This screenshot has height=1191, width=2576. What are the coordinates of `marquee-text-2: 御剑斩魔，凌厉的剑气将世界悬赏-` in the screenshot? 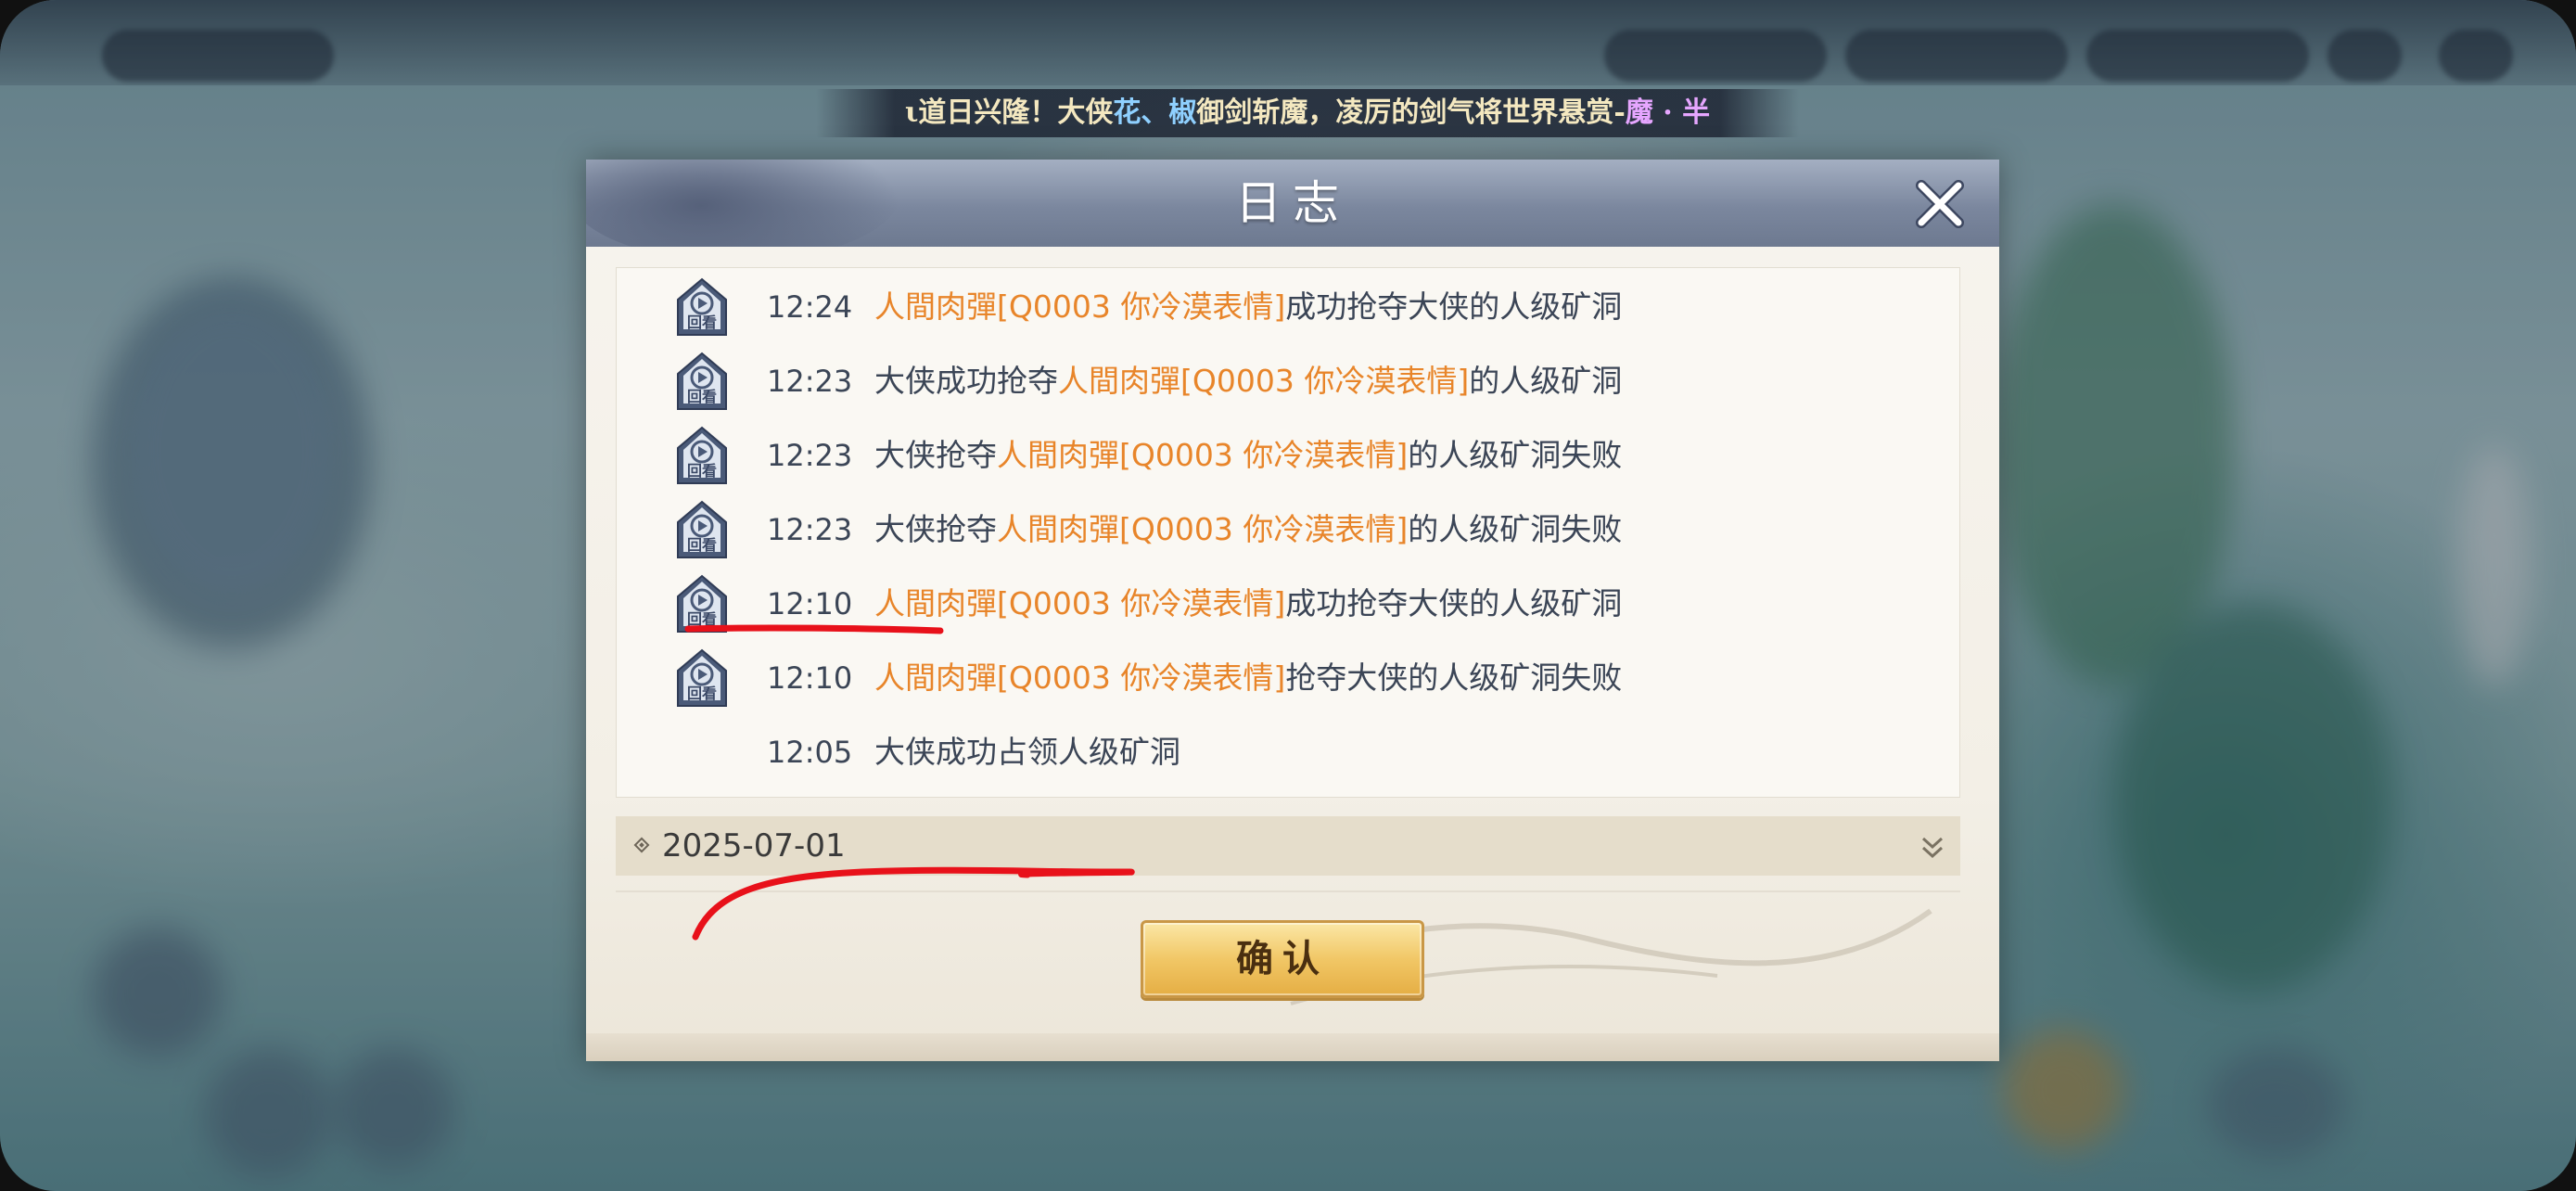 It's located at (1411, 112).